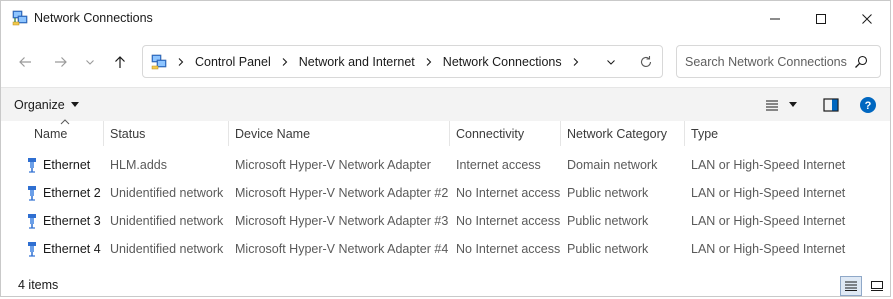 The height and width of the screenshot is (299, 893). I want to click on column-header-network-category: Network Category, so click(623, 133).